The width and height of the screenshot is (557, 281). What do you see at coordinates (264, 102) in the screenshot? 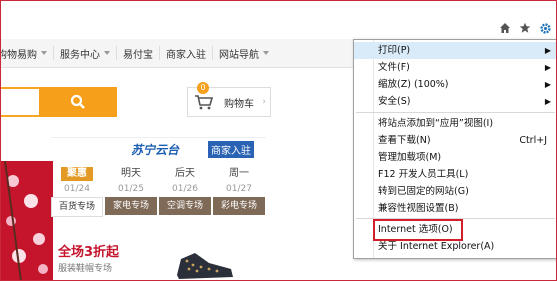
I see `chevron-right-icon: ›` at bounding box center [264, 102].